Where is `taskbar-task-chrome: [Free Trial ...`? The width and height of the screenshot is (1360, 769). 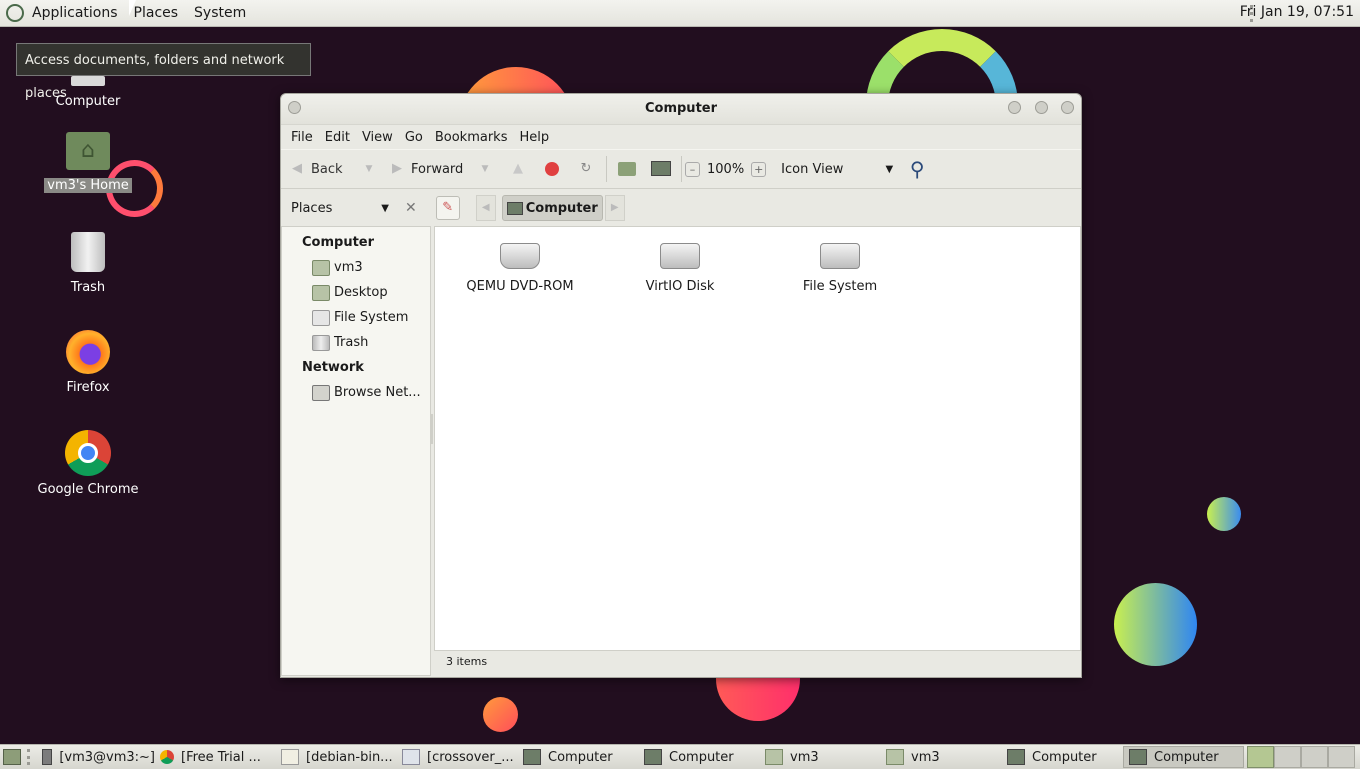
taskbar-task-chrome: [Free Trial ... is located at coordinates (215, 757).